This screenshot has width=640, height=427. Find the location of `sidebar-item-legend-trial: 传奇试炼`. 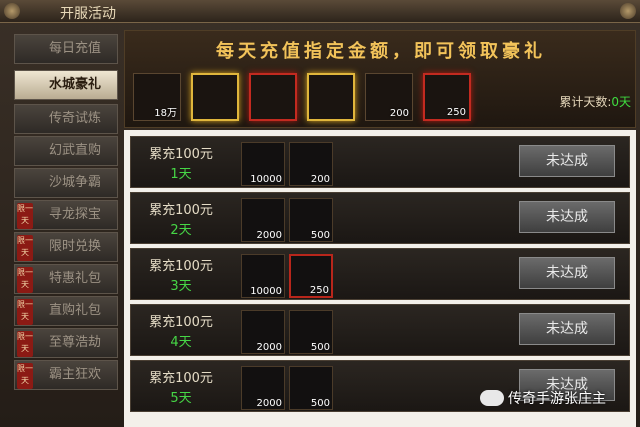

sidebar-item-legend-trial: 传奇试炼 is located at coordinates (66, 119).